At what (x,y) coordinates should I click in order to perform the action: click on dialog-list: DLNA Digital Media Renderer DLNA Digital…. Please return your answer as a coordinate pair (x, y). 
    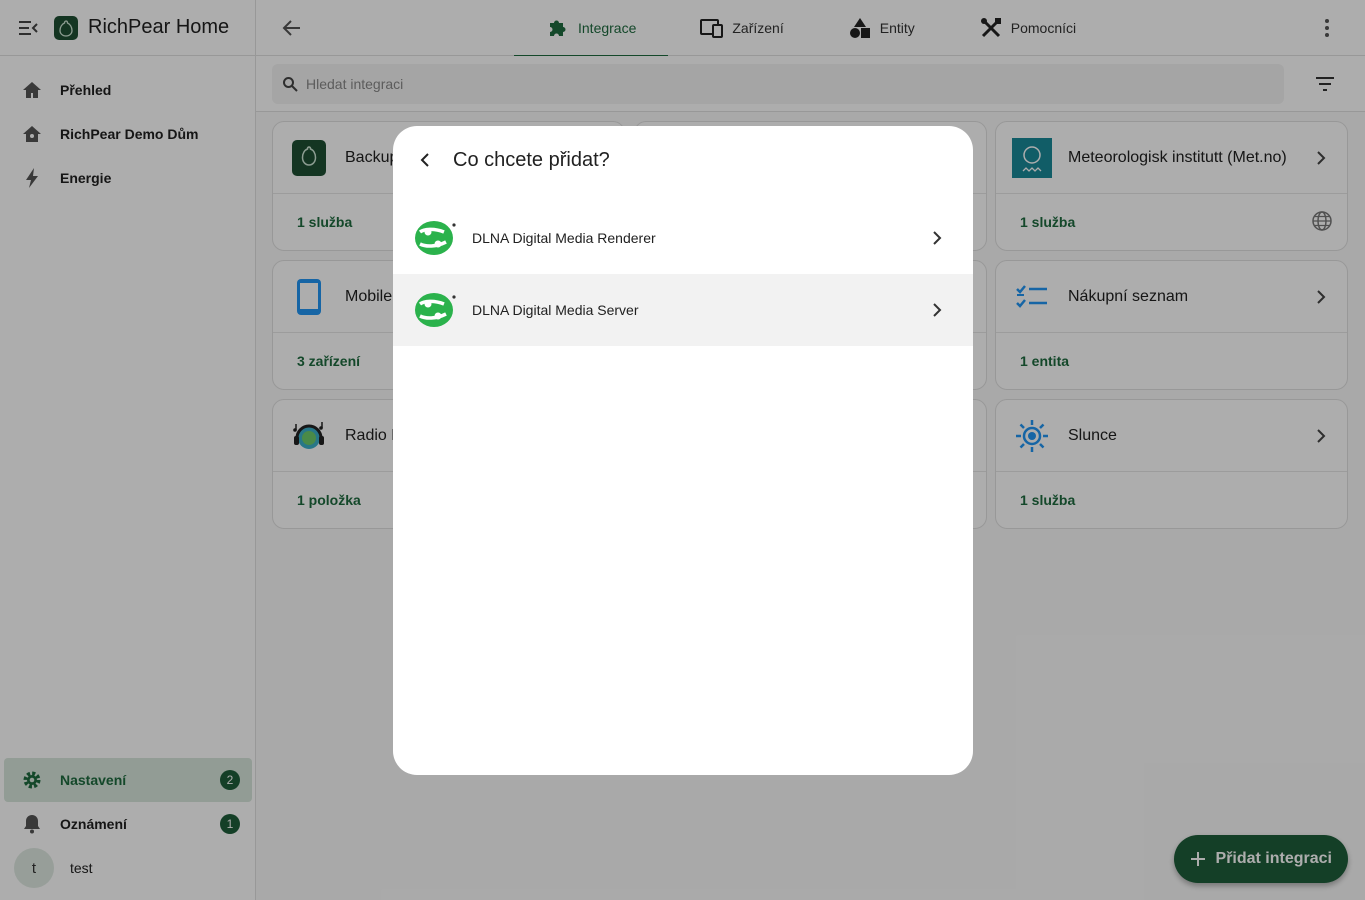
    Looking at the image, I should click on (683, 274).